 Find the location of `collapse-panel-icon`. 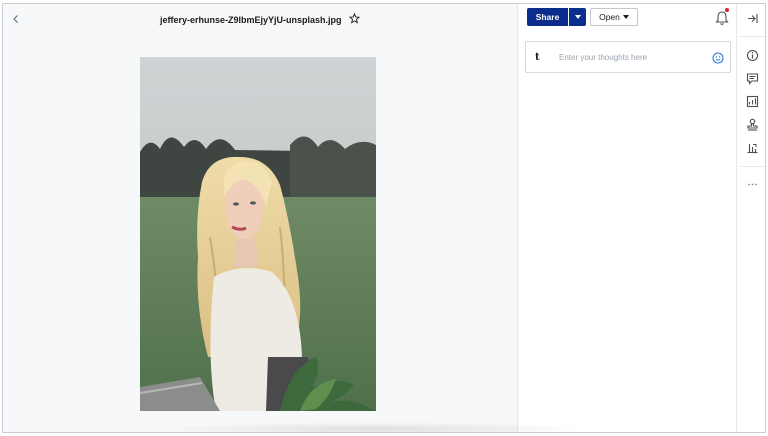

collapse-panel-icon is located at coordinates (752, 18).